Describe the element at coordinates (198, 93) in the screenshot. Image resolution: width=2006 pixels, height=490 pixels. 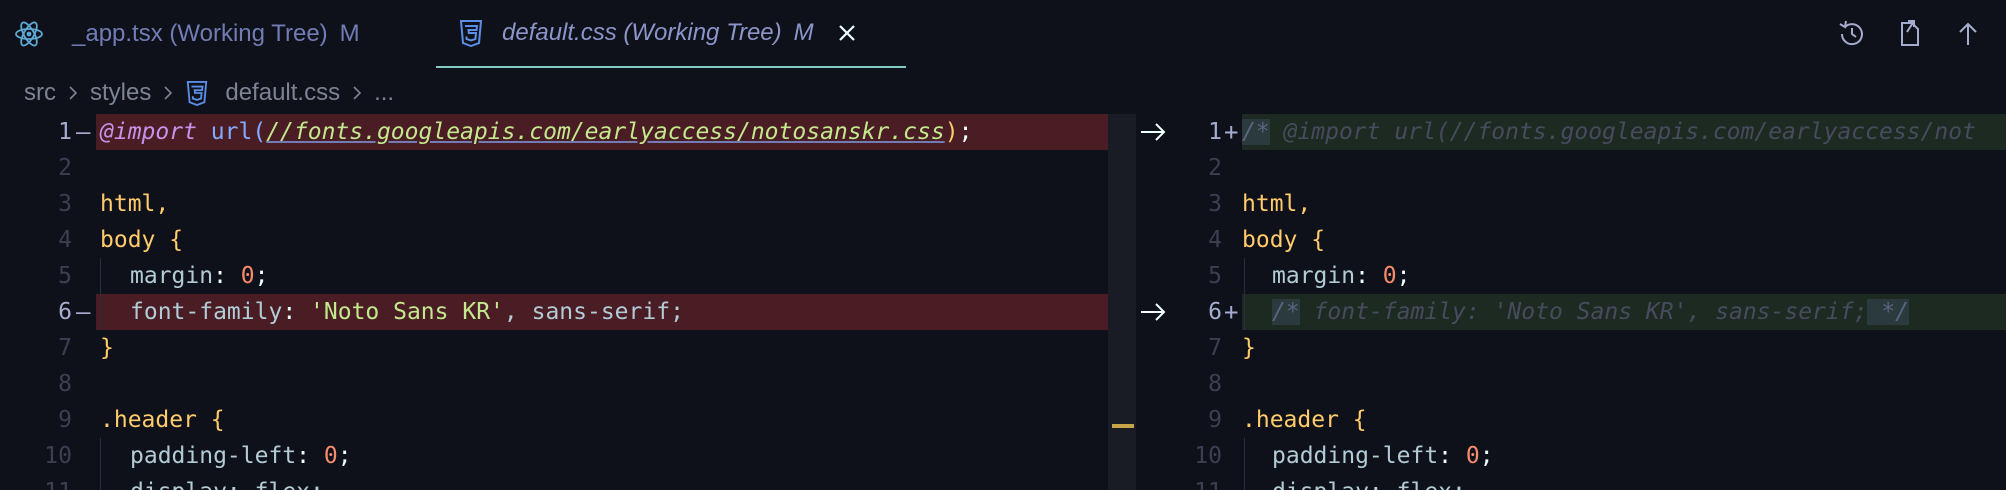
I see `css3-icon` at that location.